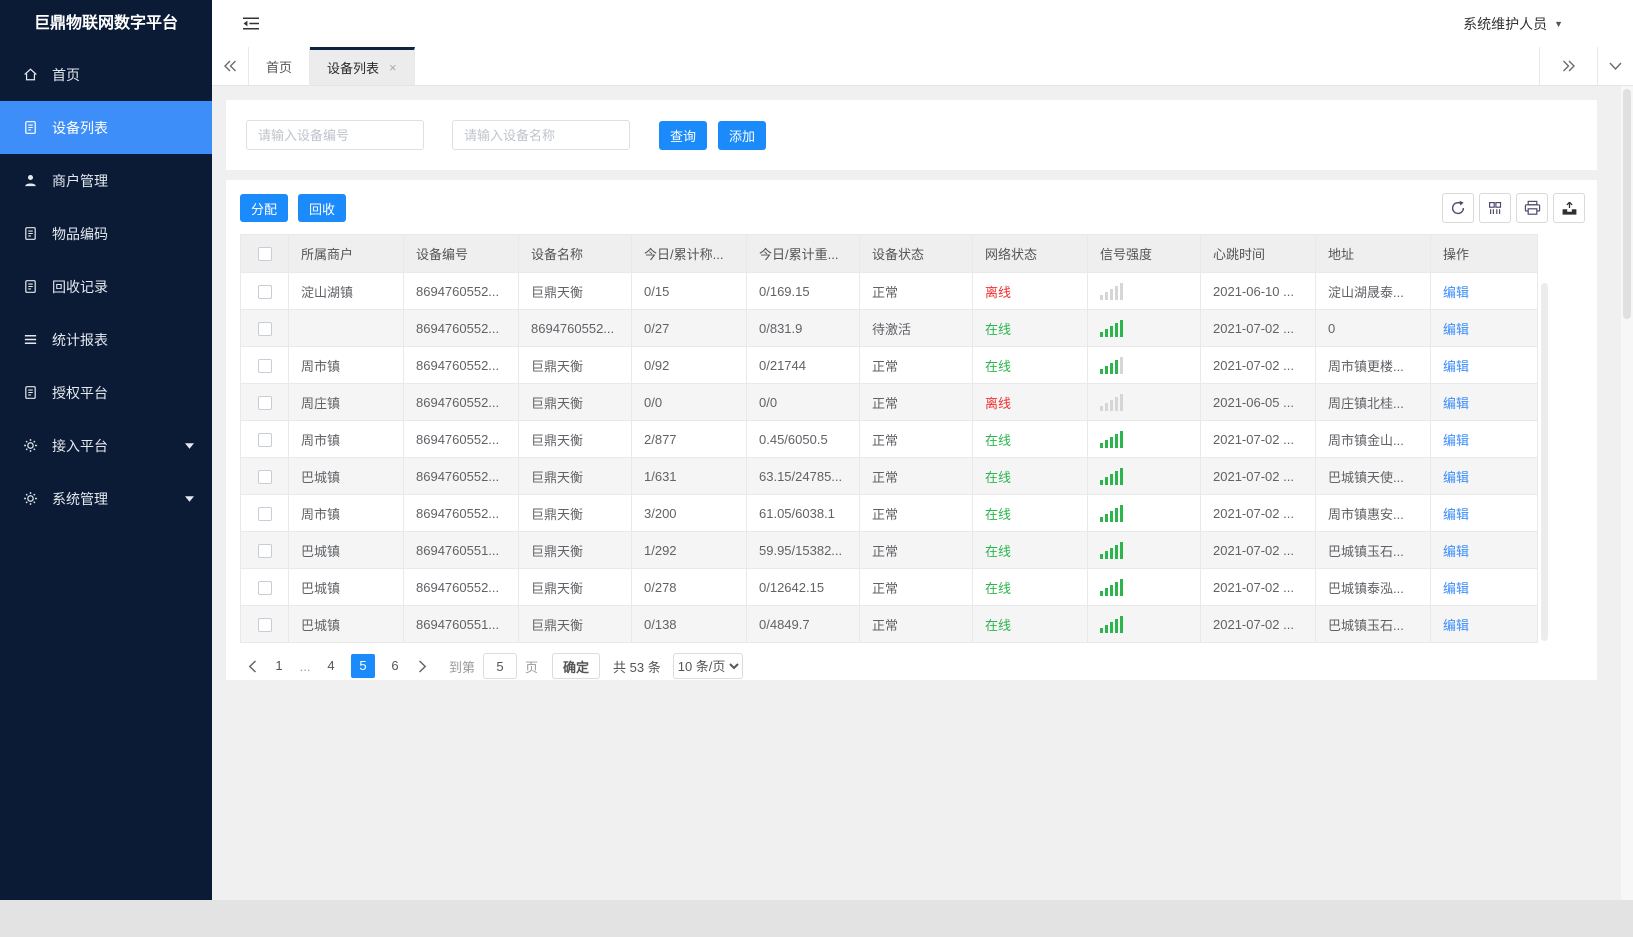 This screenshot has width=1633, height=937. What do you see at coordinates (575, 550) in the screenshot?
I see `cell-device-name: 巨鼎天衡` at bounding box center [575, 550].